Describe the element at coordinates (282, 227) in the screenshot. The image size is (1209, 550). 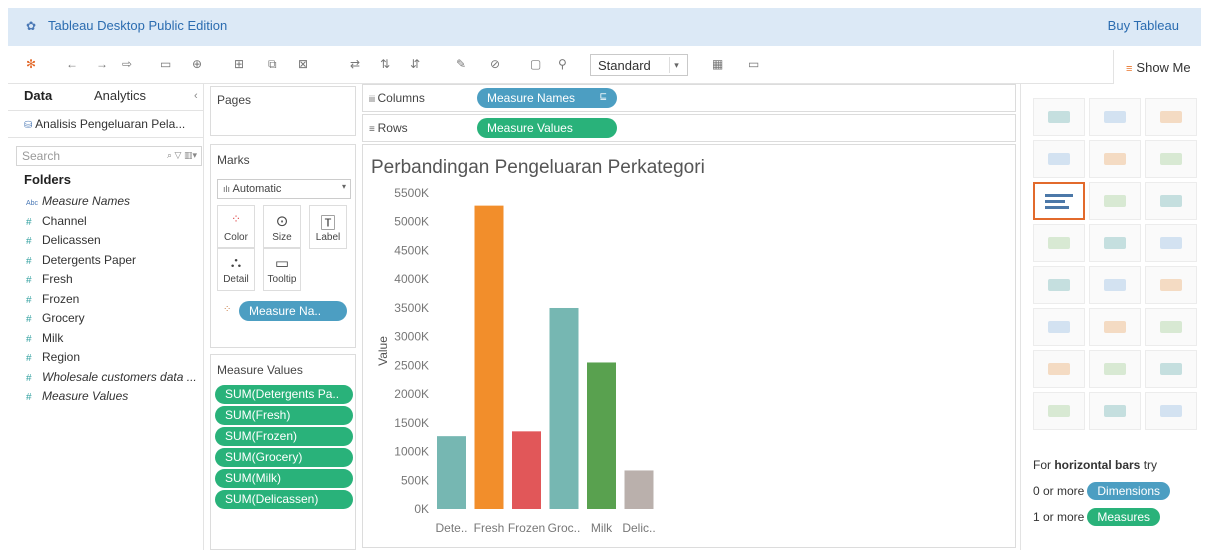
I see `size-button: ⊙ Size` at that location.